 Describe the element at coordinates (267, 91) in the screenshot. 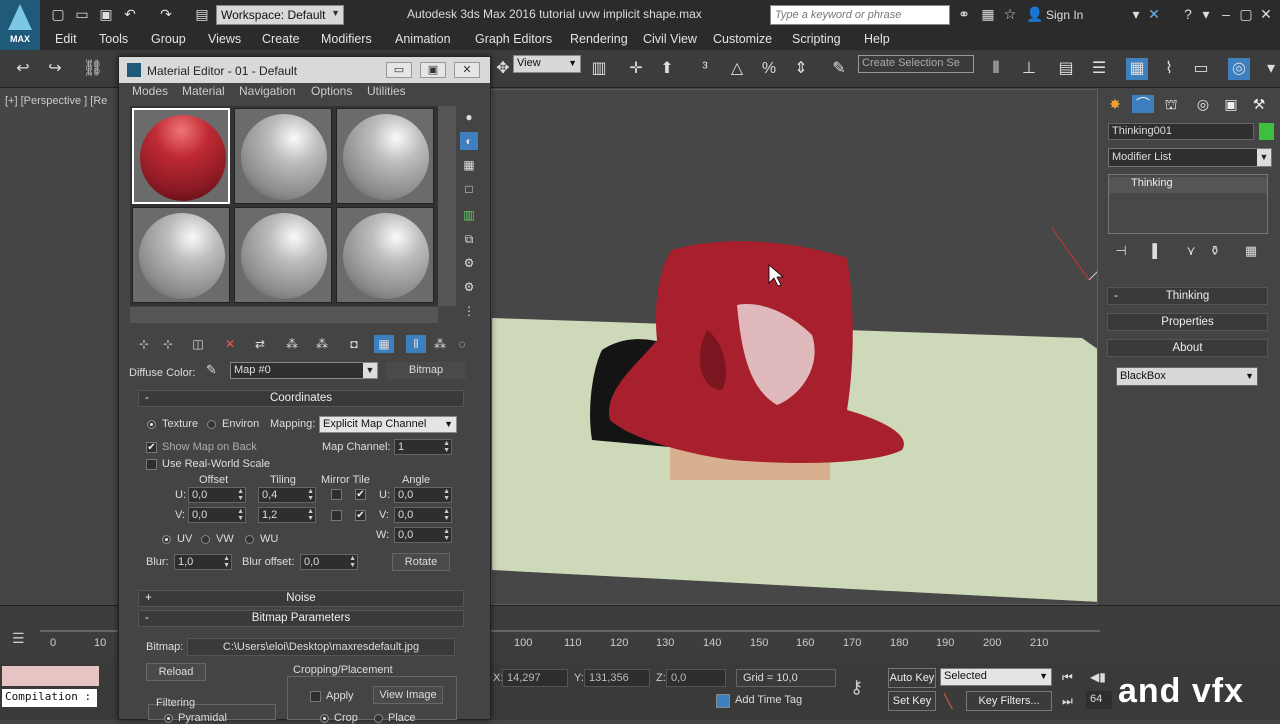

I see `menu-navigation: Navigation` at that location.